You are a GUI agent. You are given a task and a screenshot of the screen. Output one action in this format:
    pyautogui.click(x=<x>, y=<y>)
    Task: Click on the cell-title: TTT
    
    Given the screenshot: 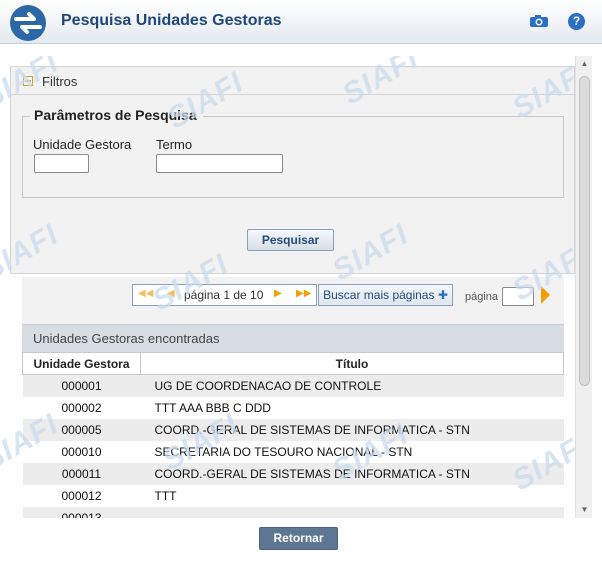 What is the action you would take?
    pyautogui.click(x=352, y=495)
    